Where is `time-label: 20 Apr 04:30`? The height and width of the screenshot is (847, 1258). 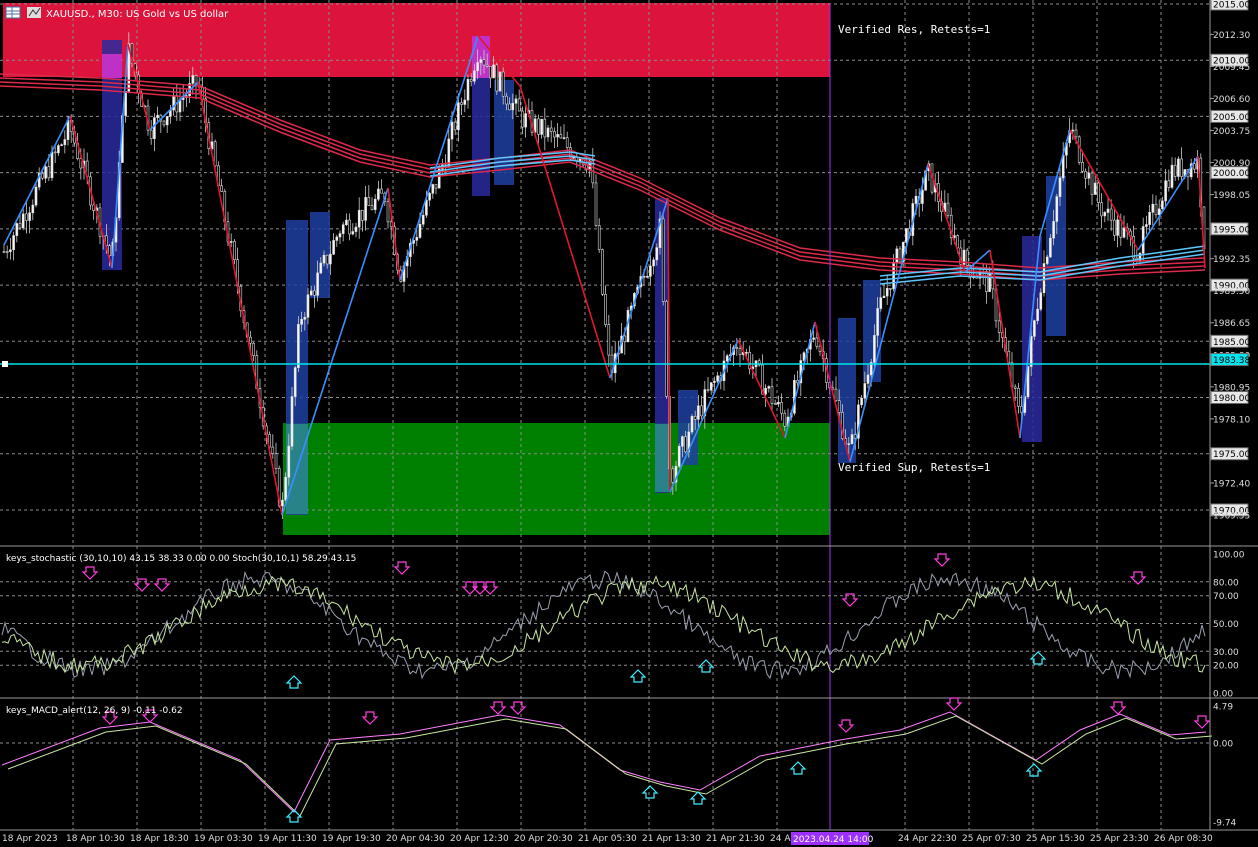
time-label: 20 Apr 04:30 is located at coordinates (415, 839).